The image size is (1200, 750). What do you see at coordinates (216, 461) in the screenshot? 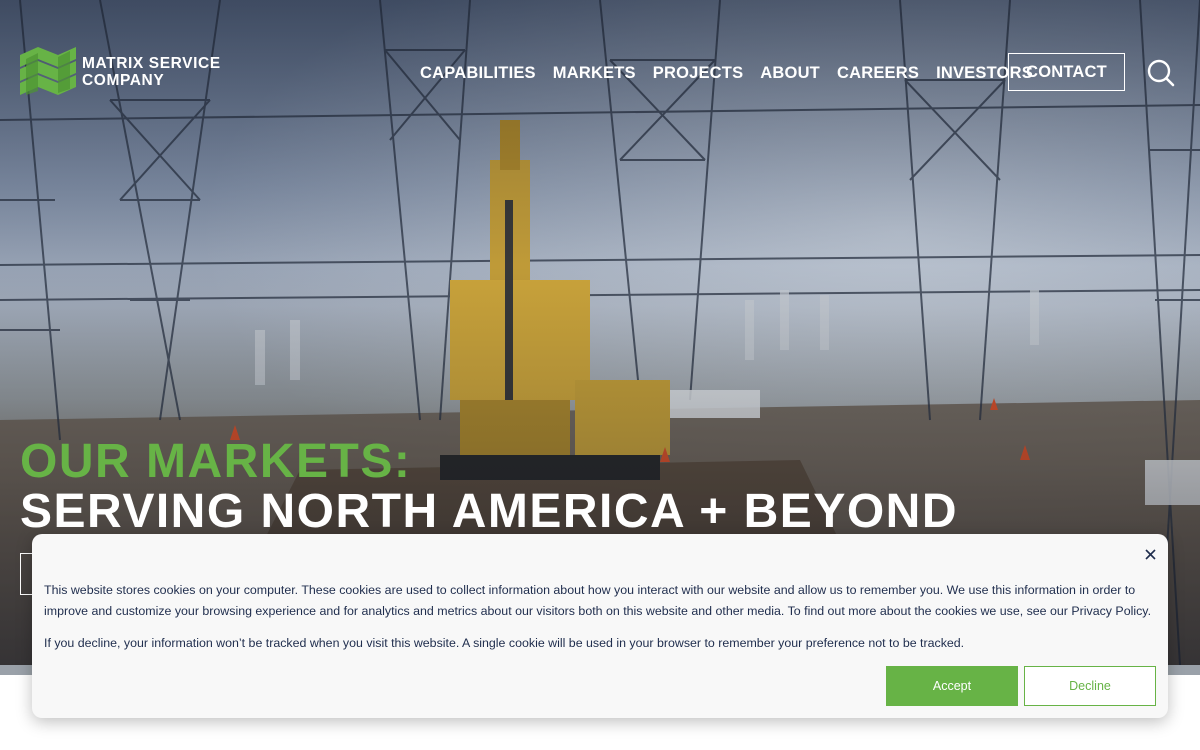
I see `hero-eyebrow: OUR MARKETS:` at bounding box center [216, 461].